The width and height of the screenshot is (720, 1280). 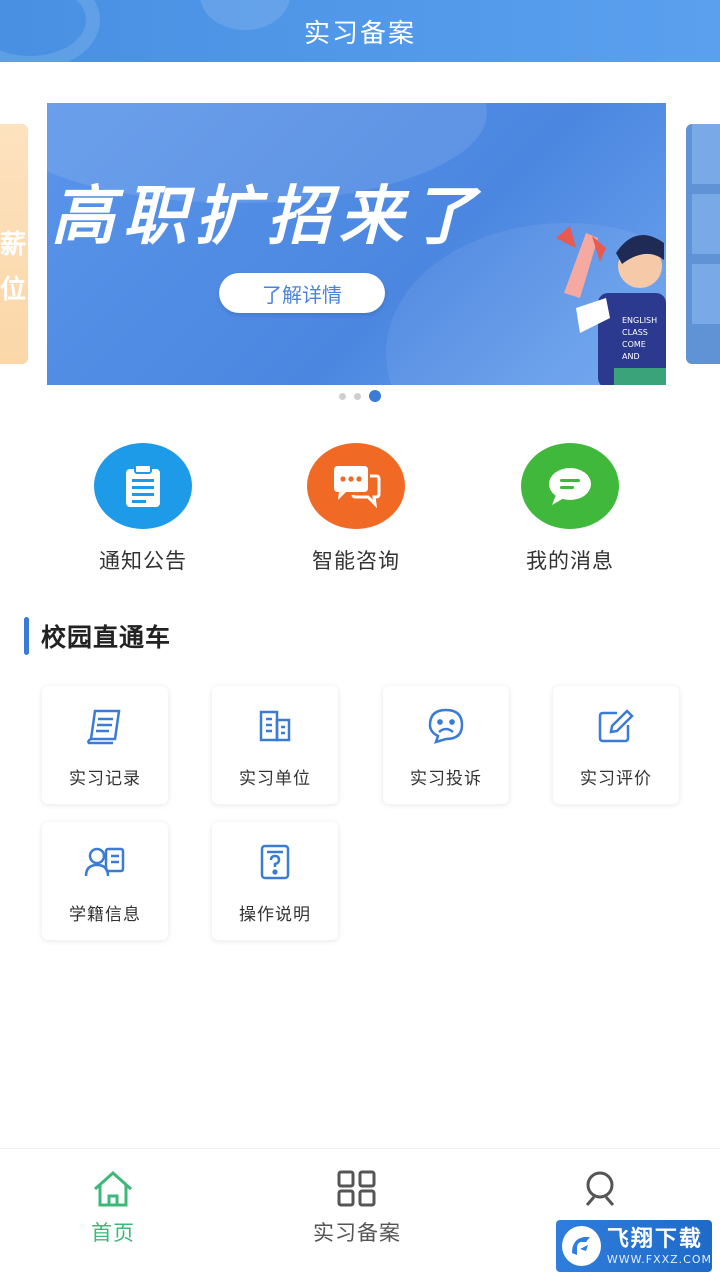 I want to click on banner-illustration-person: ENGLISH CLASS COME AND, so click(x=611, y=305).